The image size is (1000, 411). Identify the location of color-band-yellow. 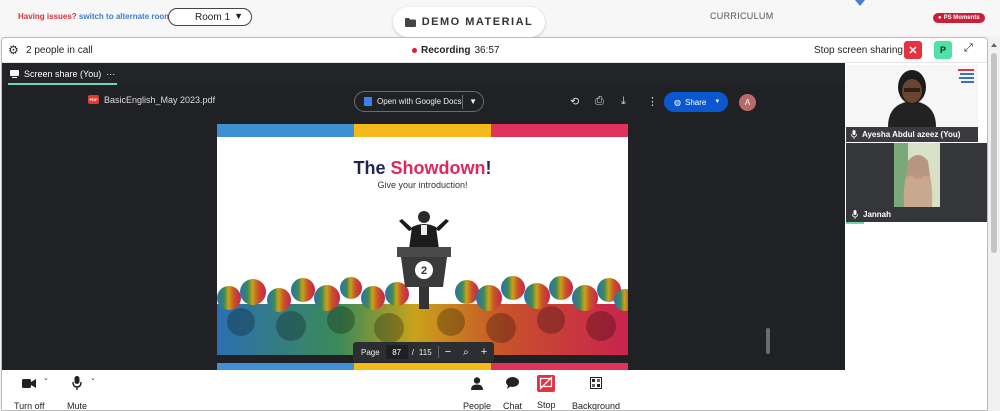
(422, 130).